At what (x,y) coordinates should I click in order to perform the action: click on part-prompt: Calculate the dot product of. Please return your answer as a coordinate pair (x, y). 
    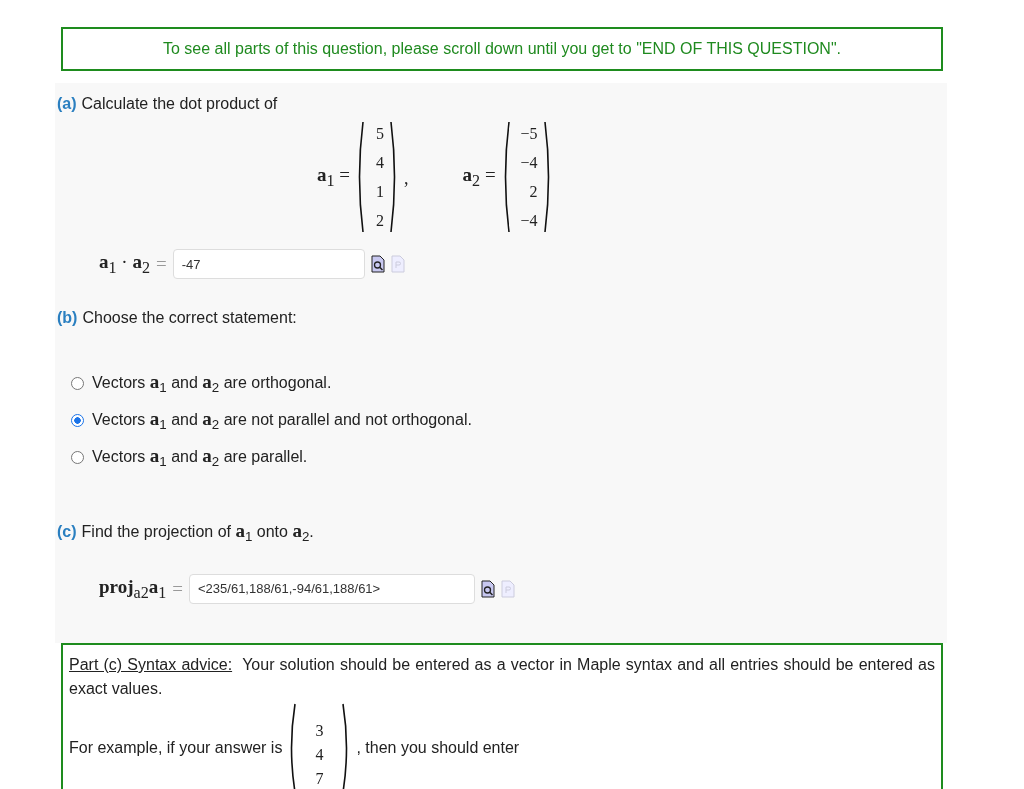
    Looking at the image, I should click on (179, 104).